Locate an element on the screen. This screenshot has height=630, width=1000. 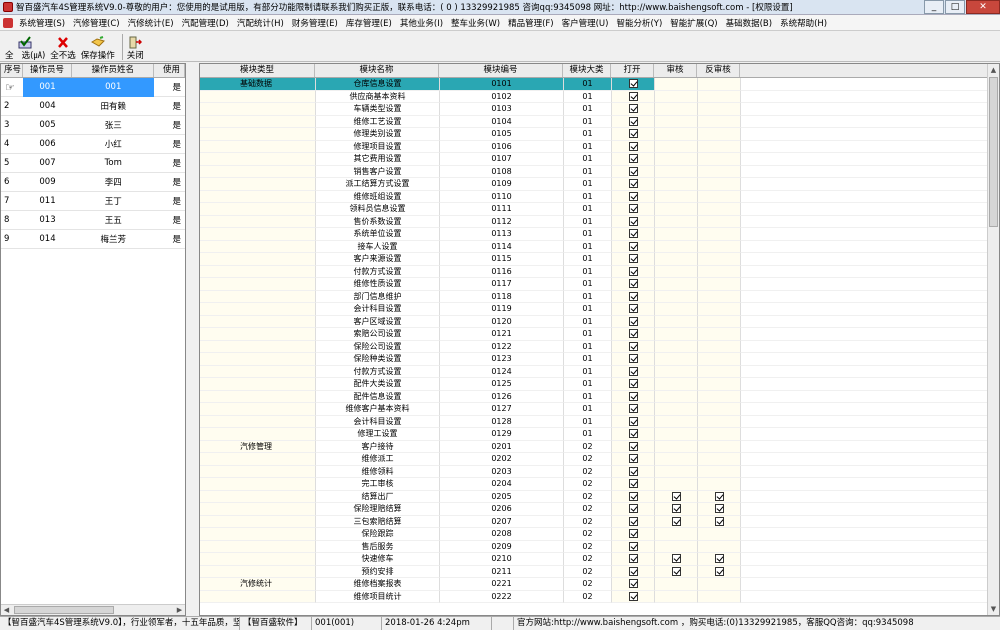
permission-row: 会计科目设置 0119 01 is located at coordinates (599, 309).